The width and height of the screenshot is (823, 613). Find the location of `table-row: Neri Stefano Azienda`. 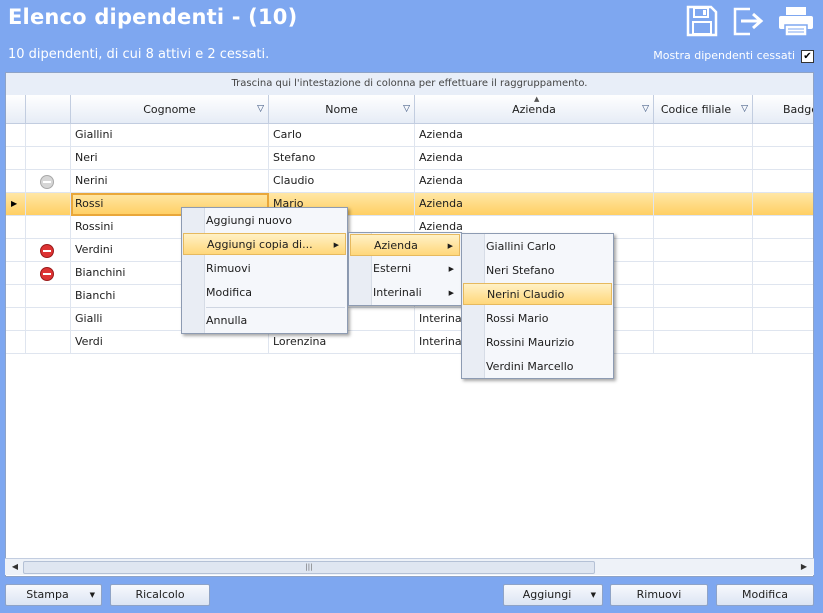

table-row: Neri Stefano Azienda is located at coordinates (409, 158).